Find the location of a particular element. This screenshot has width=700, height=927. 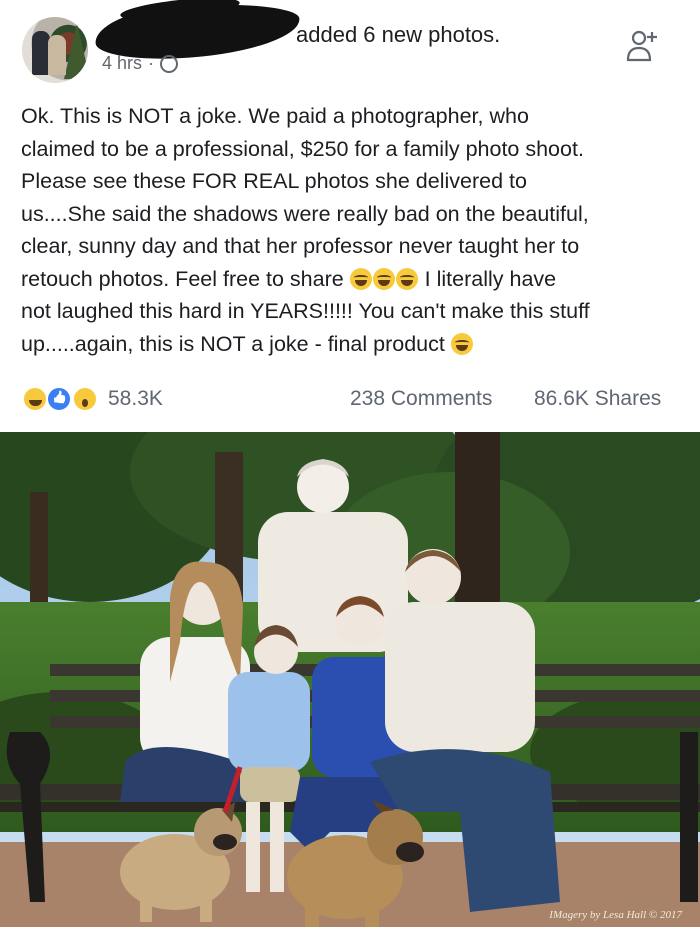

reactions-bar is located at coordinates (63, 399).